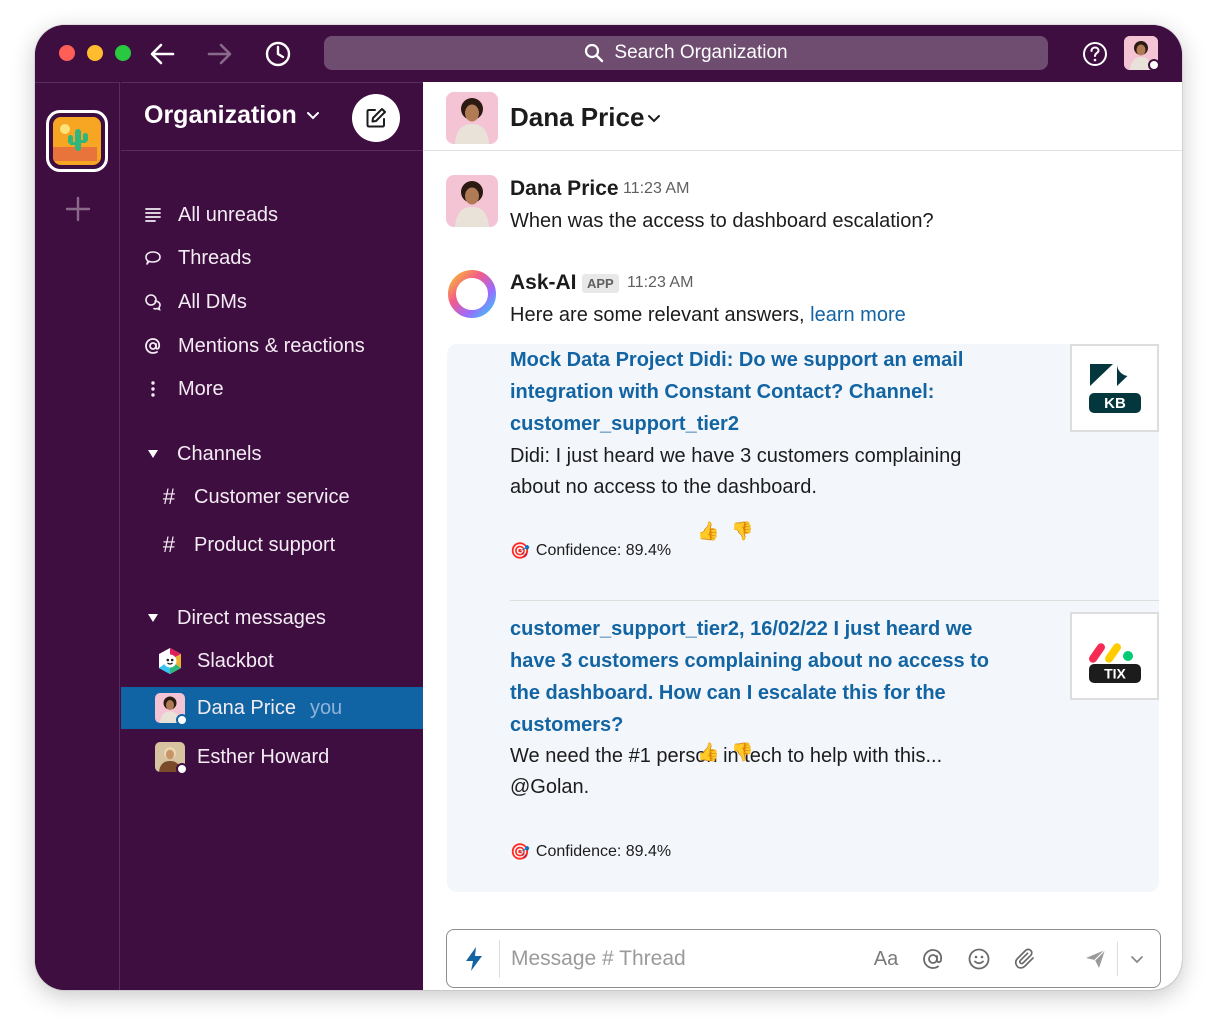 This screenshot has width=1217, height=1035. What do you see at coordinates (220, 115) in the screenshot?
I see `org-name: Organization` at bounding box center [220, 115].